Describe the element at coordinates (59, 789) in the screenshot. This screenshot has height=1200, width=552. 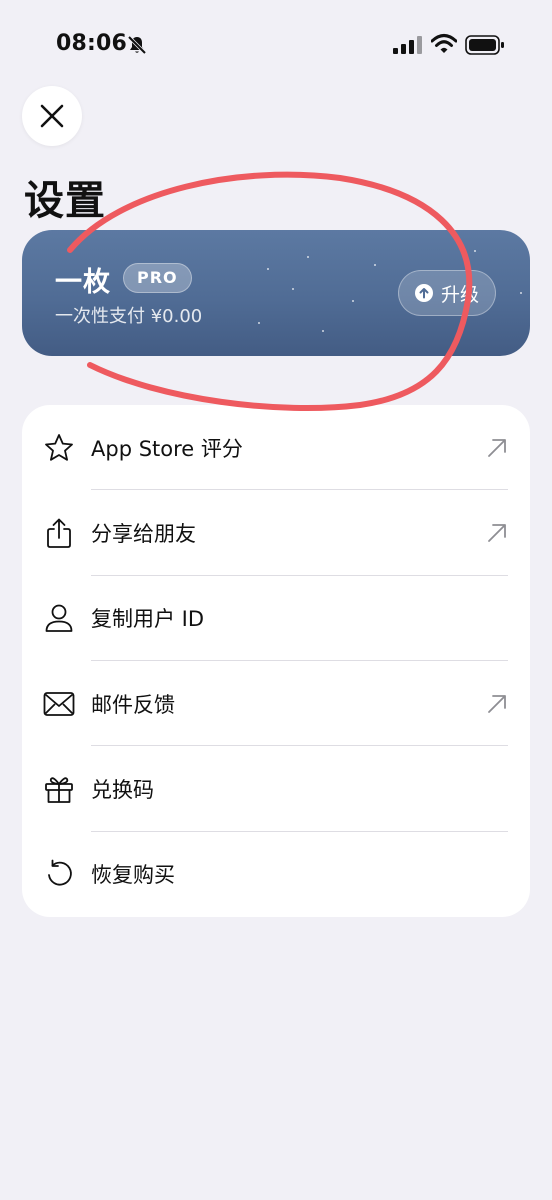
I see `gift-icon` at that location.